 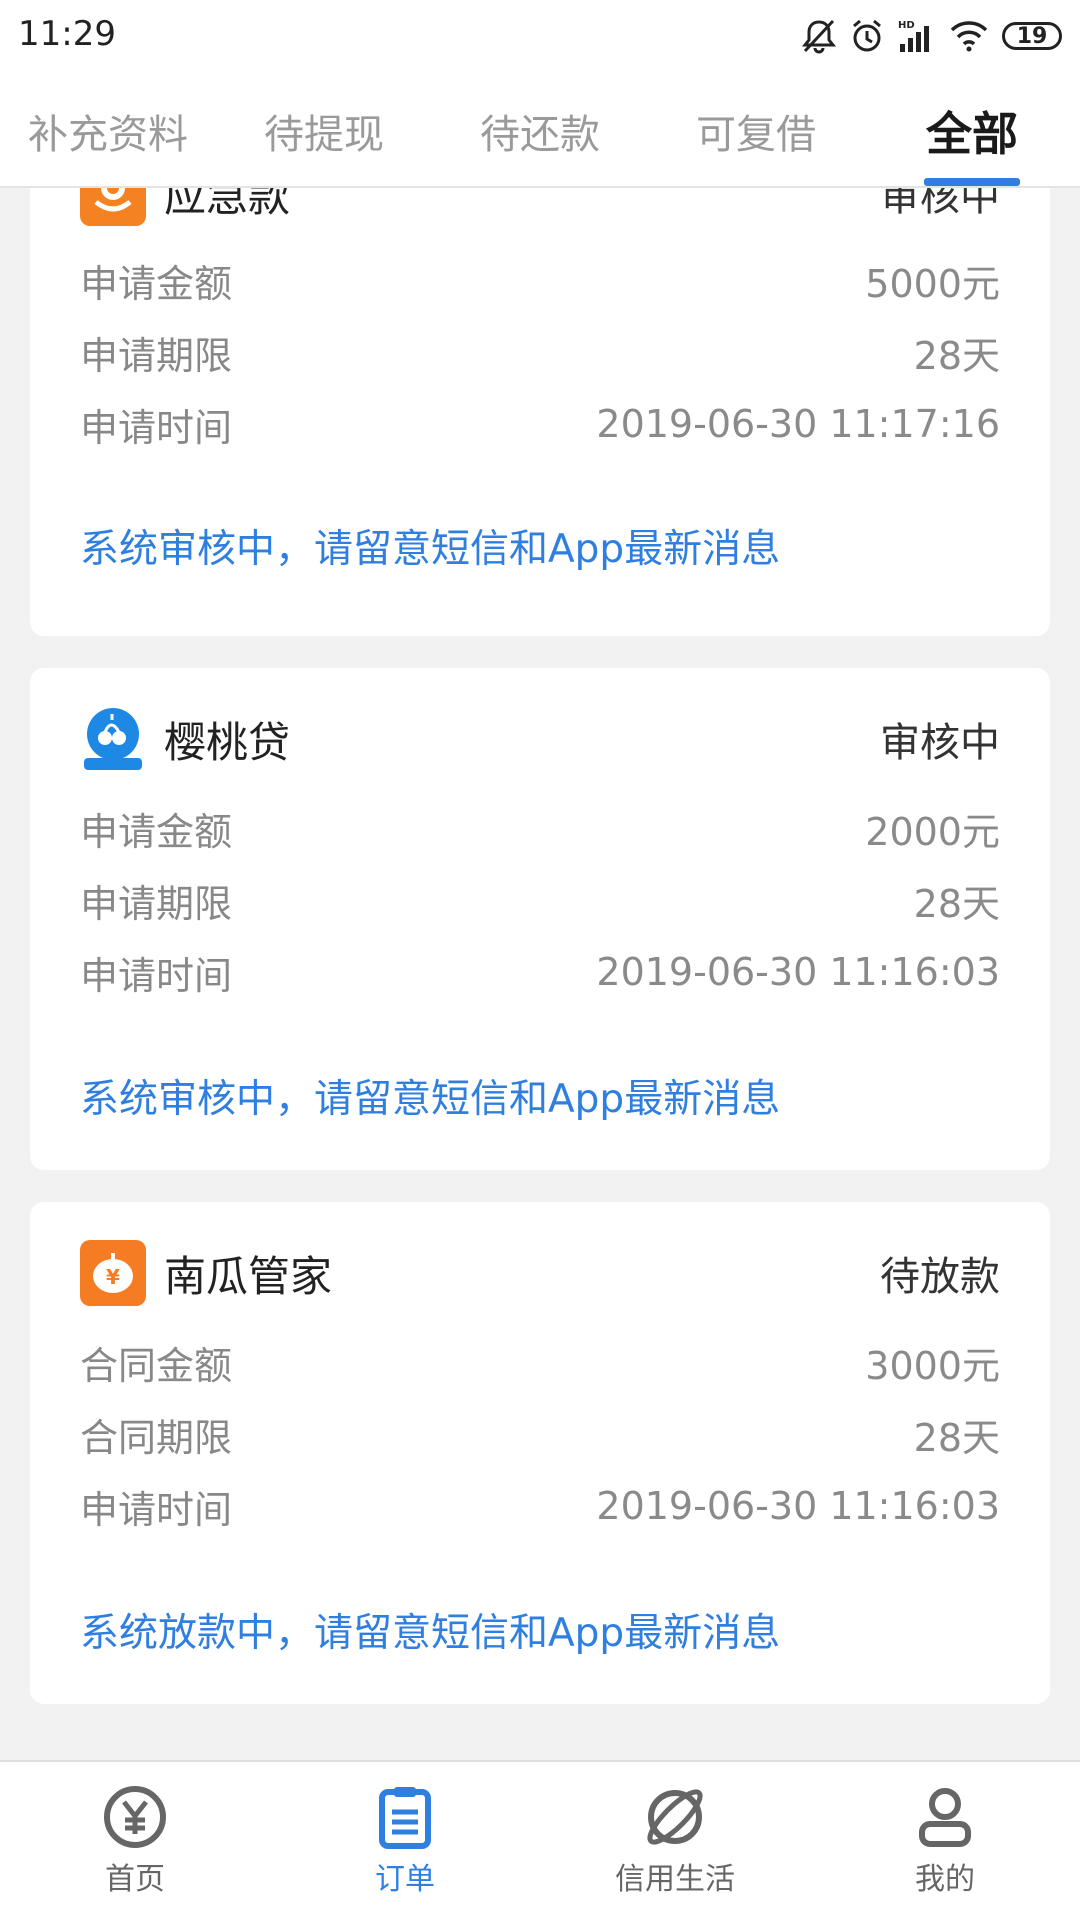 What do you see at coordinates (932, 831) in the screenshot?
I see `detail-value: 2000元` at bounding box center [932, 831].